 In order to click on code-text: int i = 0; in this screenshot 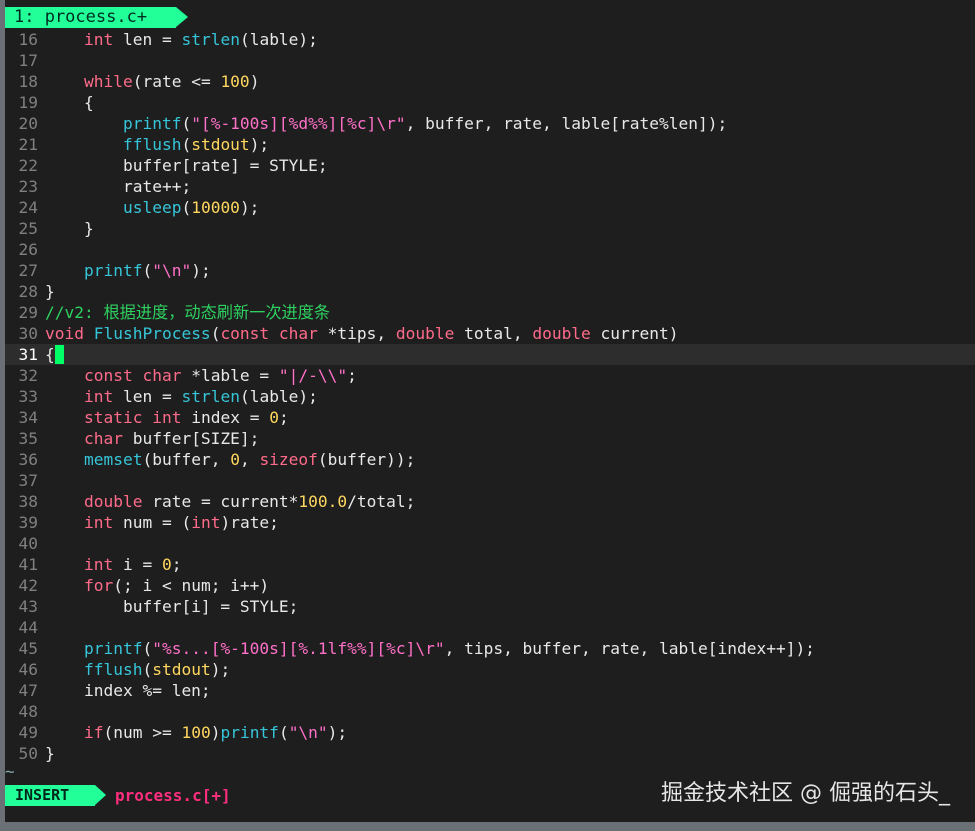, I will do `click(132, 564)`.